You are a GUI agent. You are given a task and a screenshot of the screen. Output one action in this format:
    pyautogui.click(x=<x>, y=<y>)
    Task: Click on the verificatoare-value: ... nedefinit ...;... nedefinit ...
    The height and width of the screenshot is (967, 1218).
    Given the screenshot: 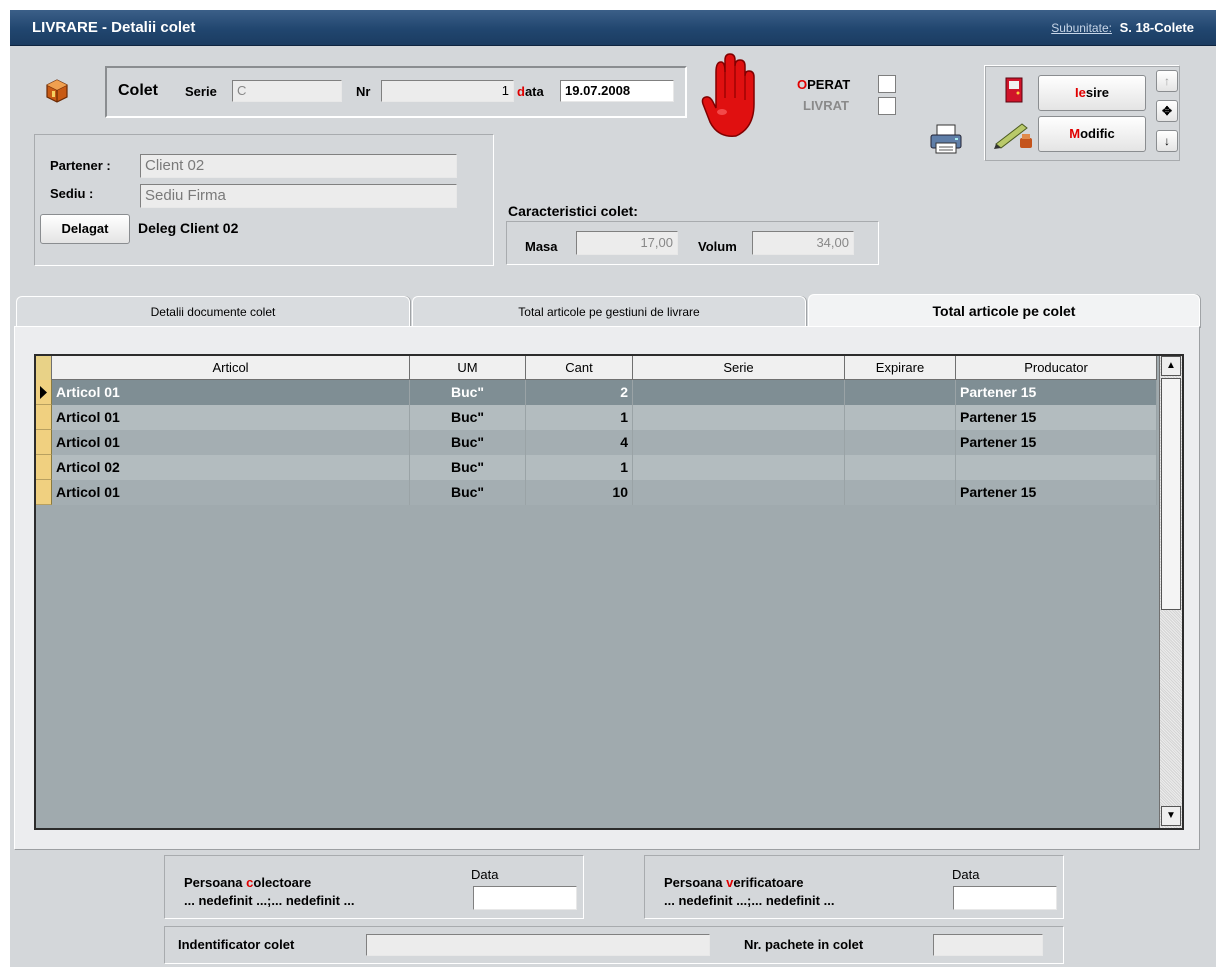 What is the action you would take?
    pyautogui.click(x=749, y=900)
    